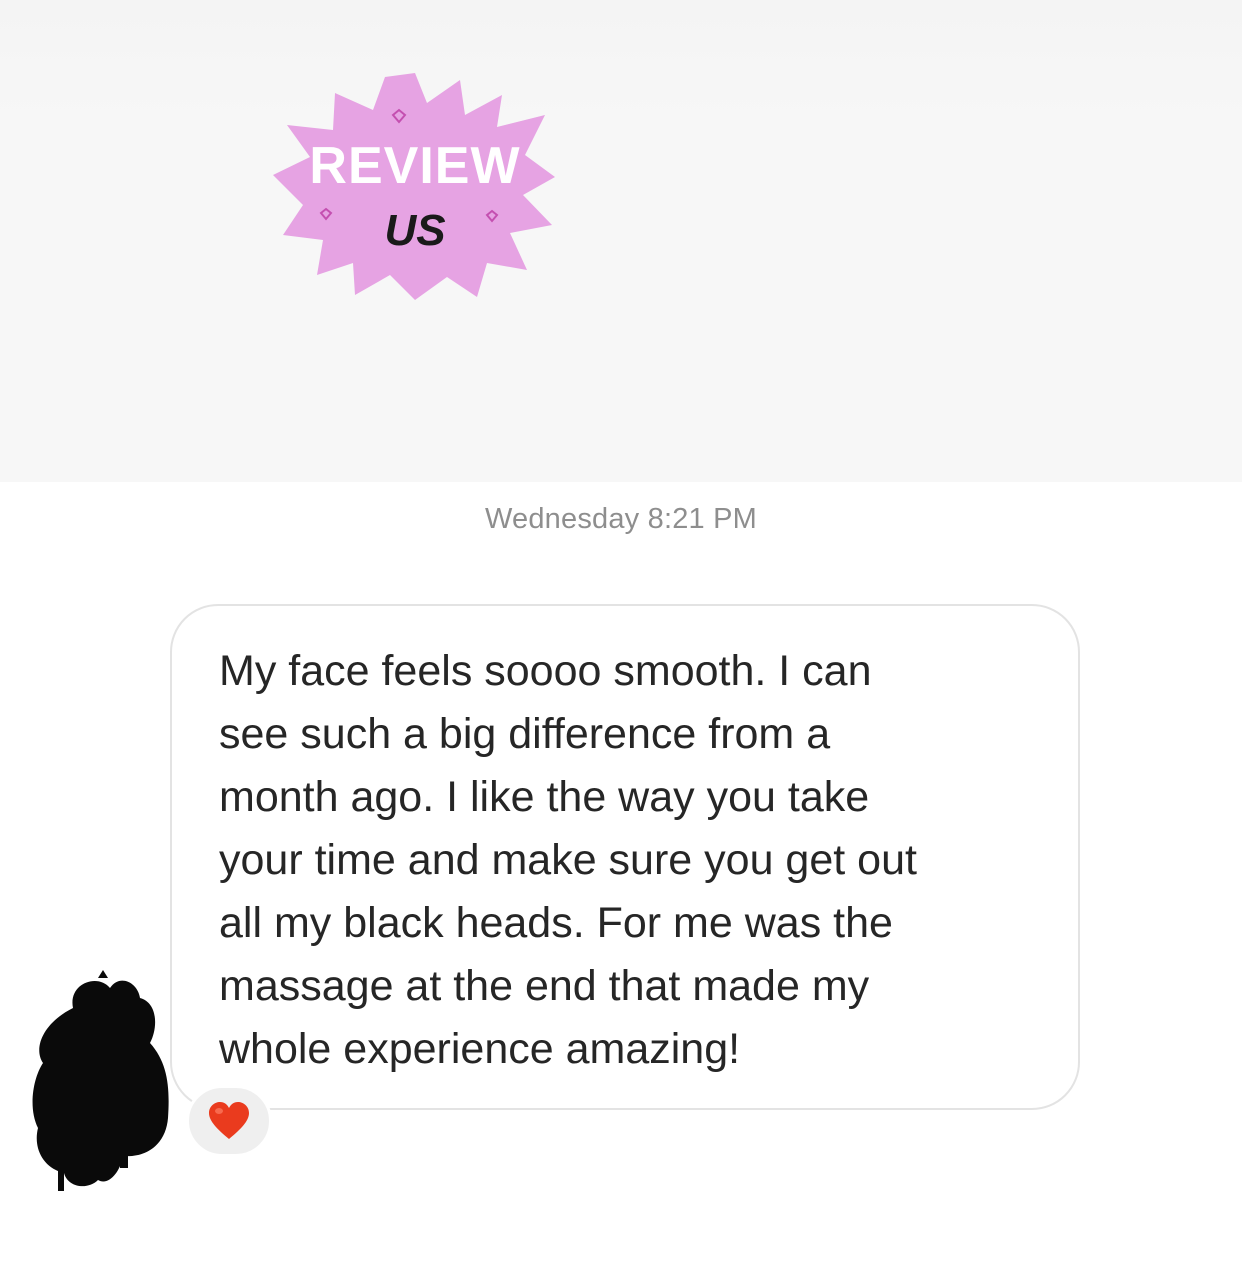 The height and width of the screenshot is (1271, 1242). I want to click on review-us-sticker: REVIEW US, so click(415, 185).